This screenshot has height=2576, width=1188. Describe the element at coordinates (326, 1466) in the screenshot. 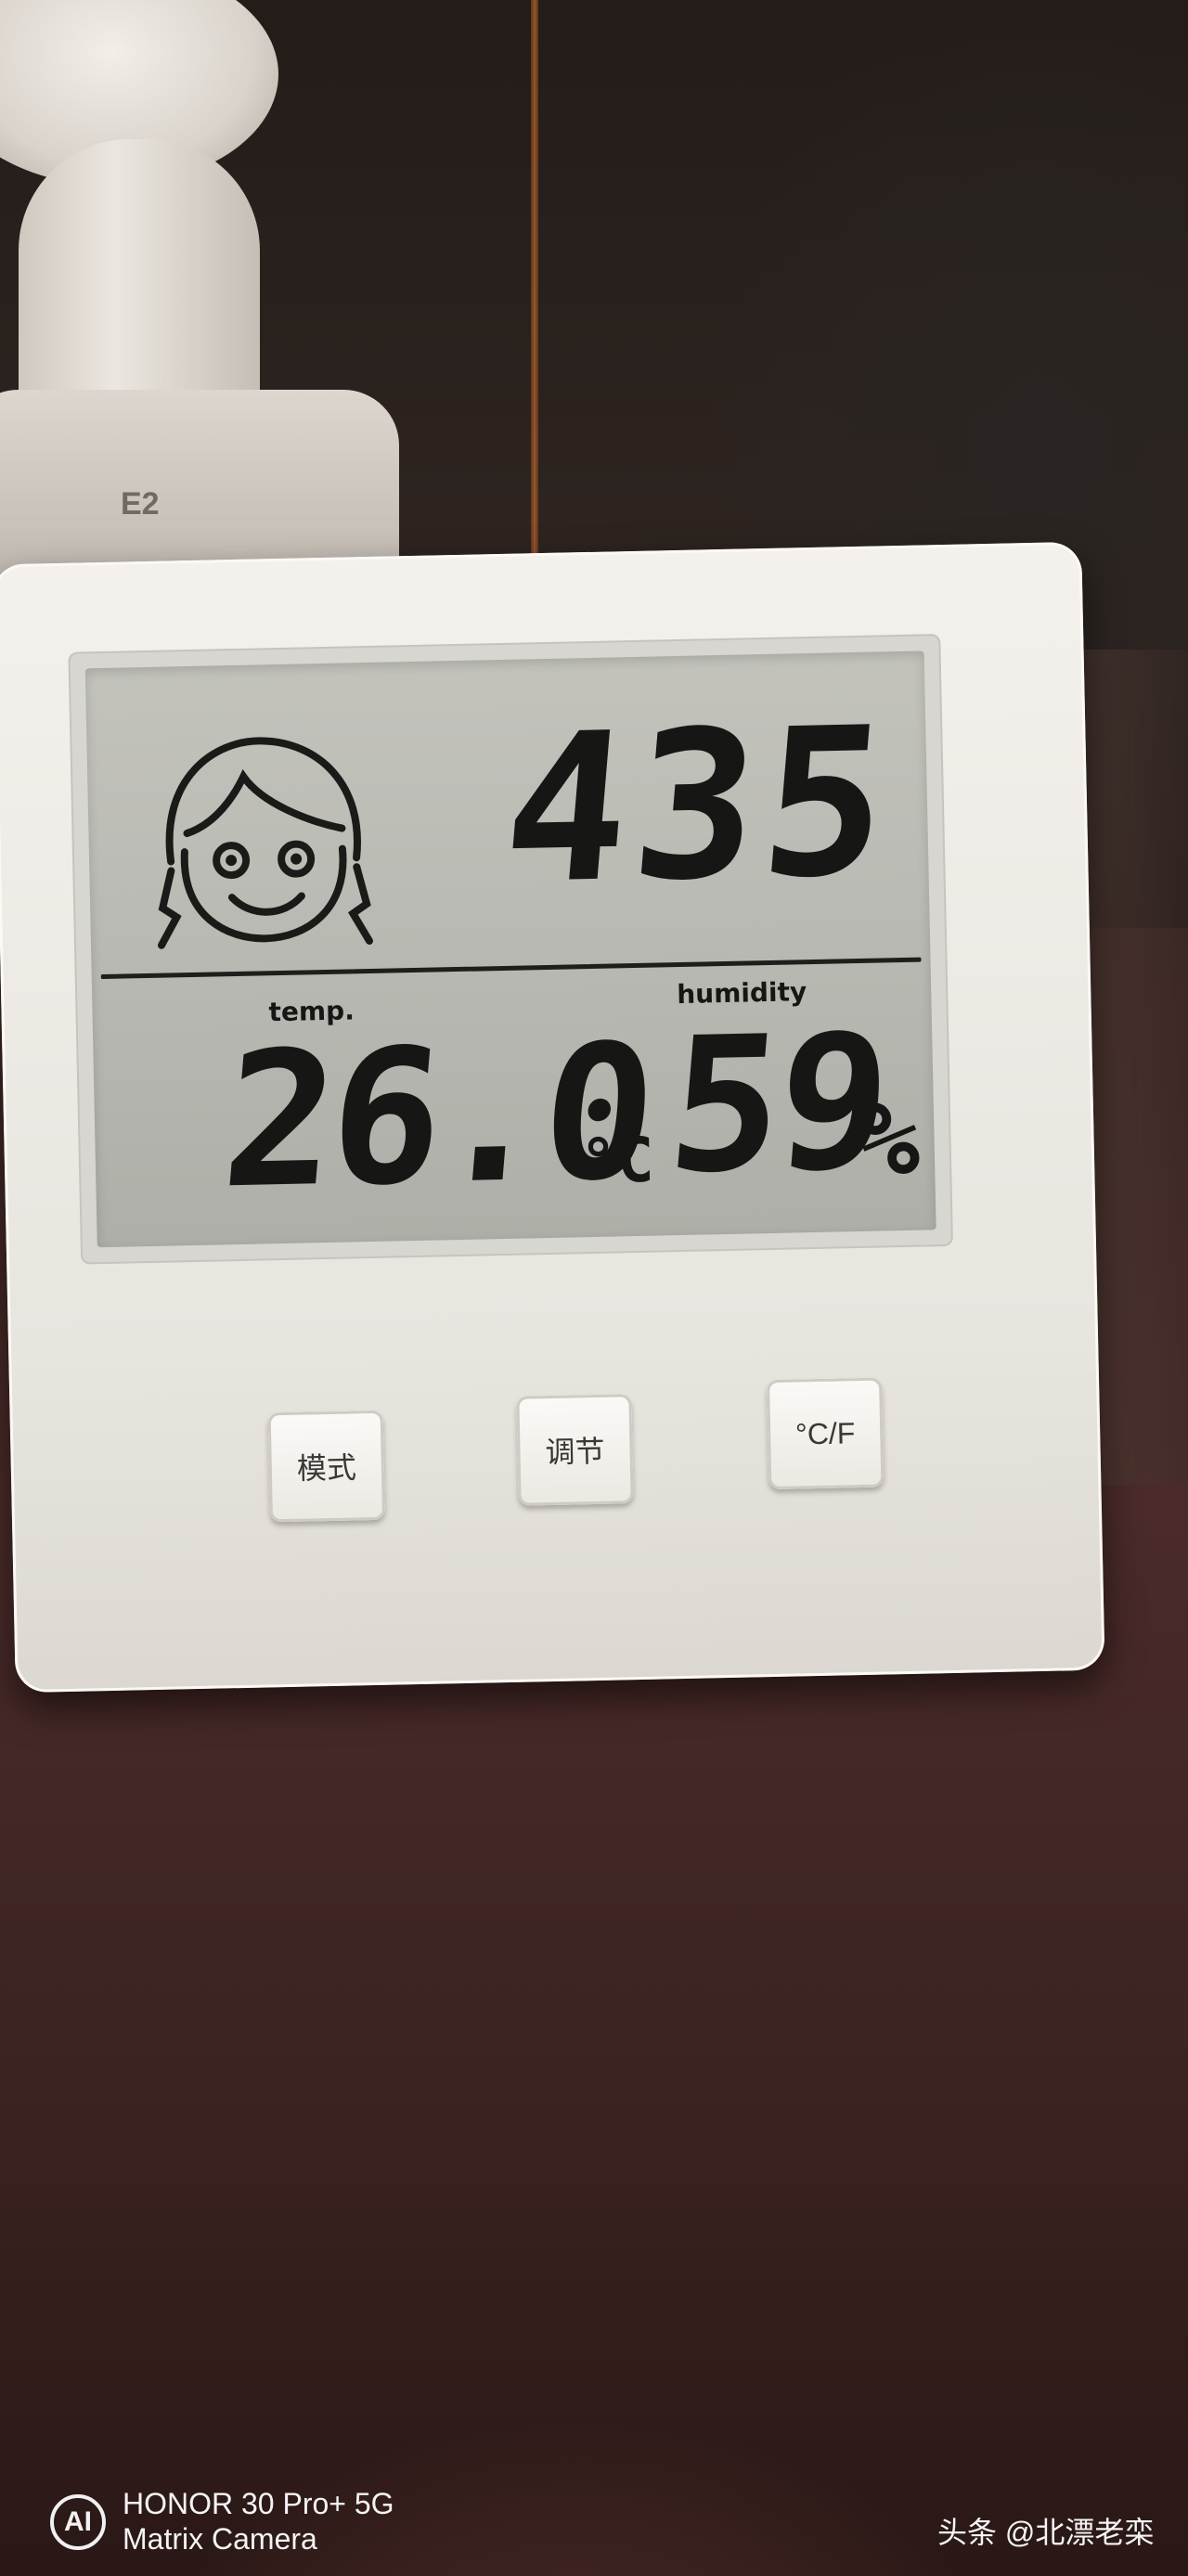

I see `mode-button: 模式` at that location.